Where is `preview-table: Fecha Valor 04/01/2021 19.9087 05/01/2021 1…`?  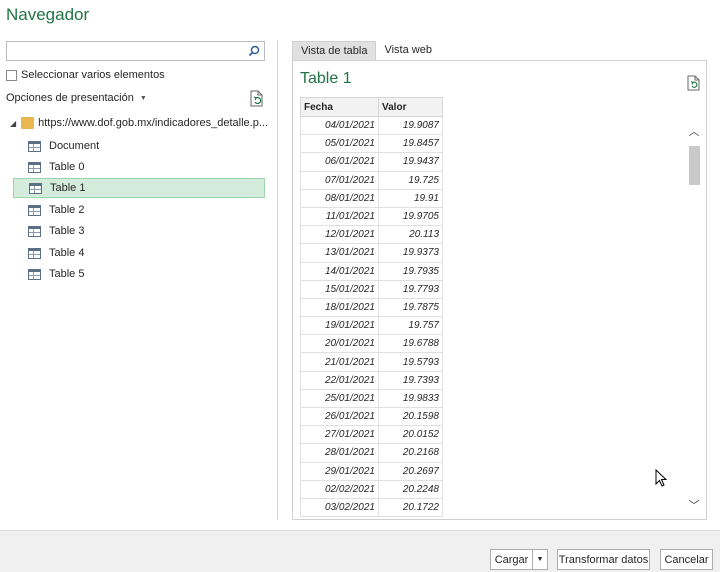
preview-table: Fecha Valor 04/01/2021 19.9087 05/01/2021 1… is located at coordinates (371, 307).